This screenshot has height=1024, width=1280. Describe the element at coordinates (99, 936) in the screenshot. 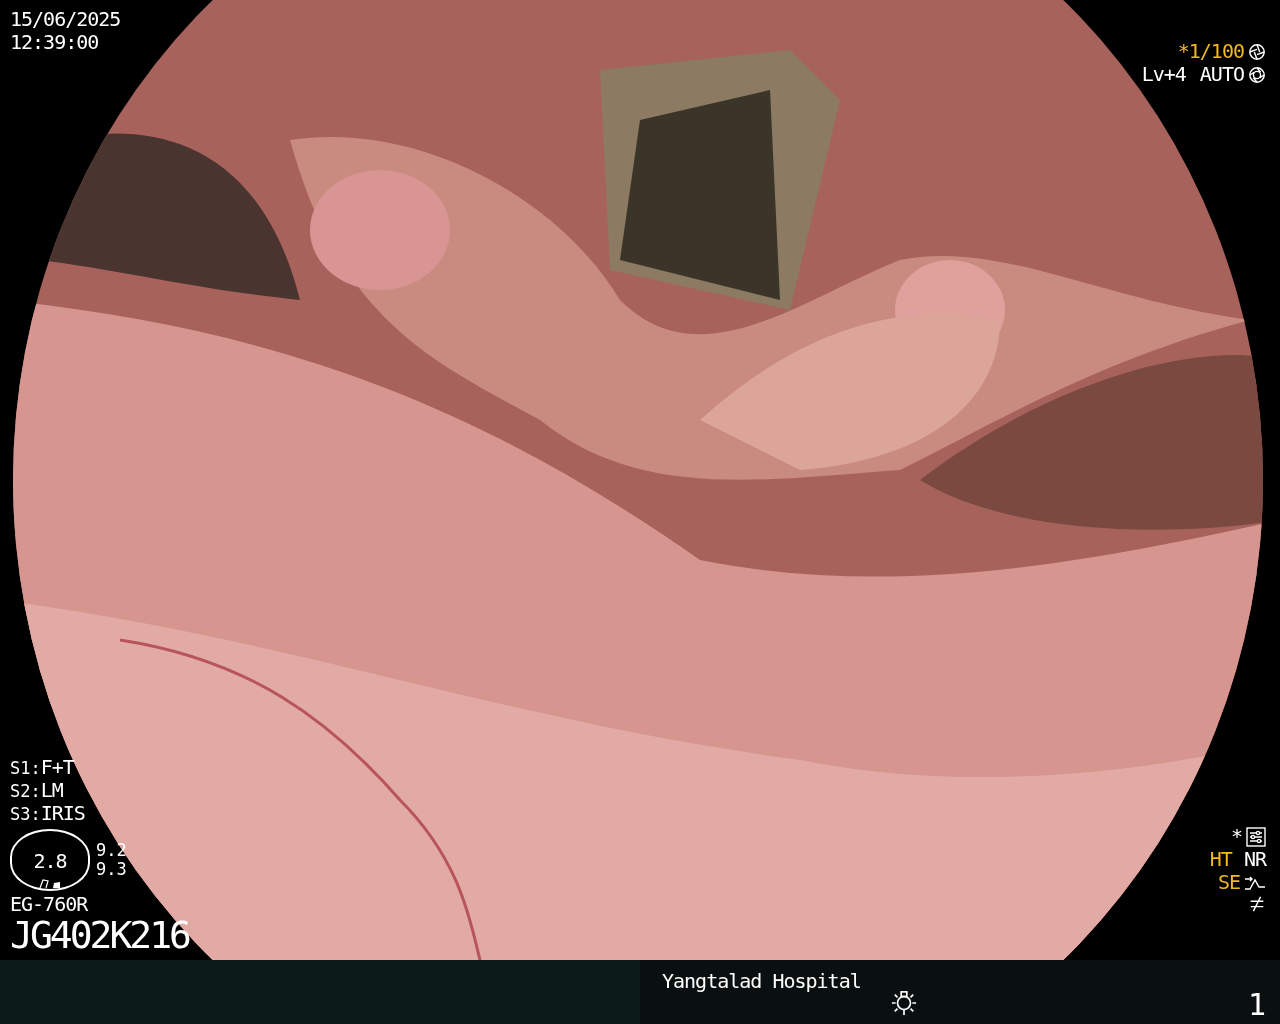

I see `scope-serial: JG402K216` at that location.